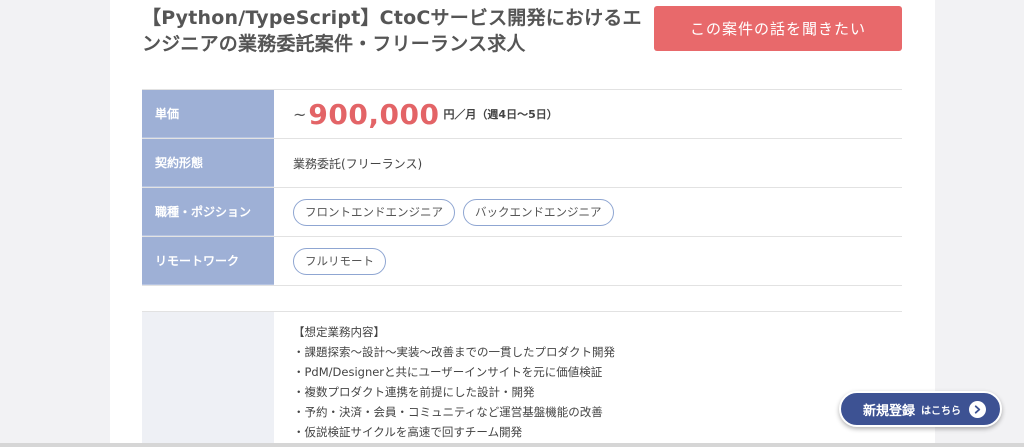  Describe the element at coordinates (339, 261) in the screenshot. I see `remote-tag-full: フルリモート` at that location.